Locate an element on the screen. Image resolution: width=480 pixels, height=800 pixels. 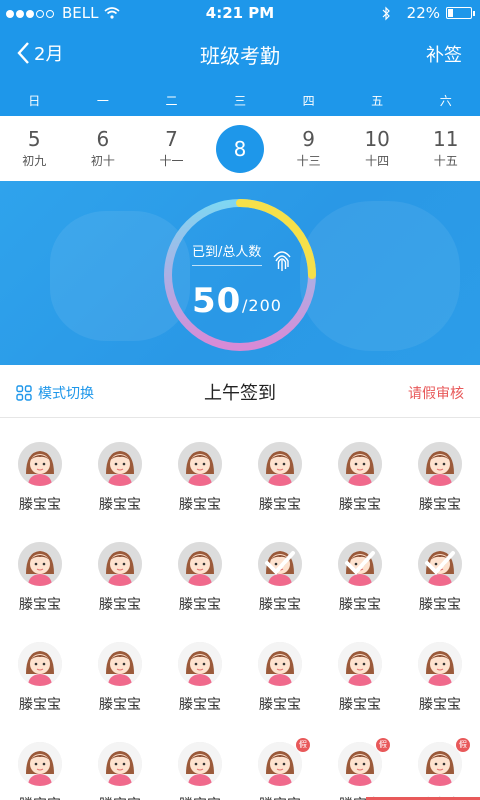
attendance-toolbar: 模式切换 上午签到 请假审核 is located at coordinates (240, 391).